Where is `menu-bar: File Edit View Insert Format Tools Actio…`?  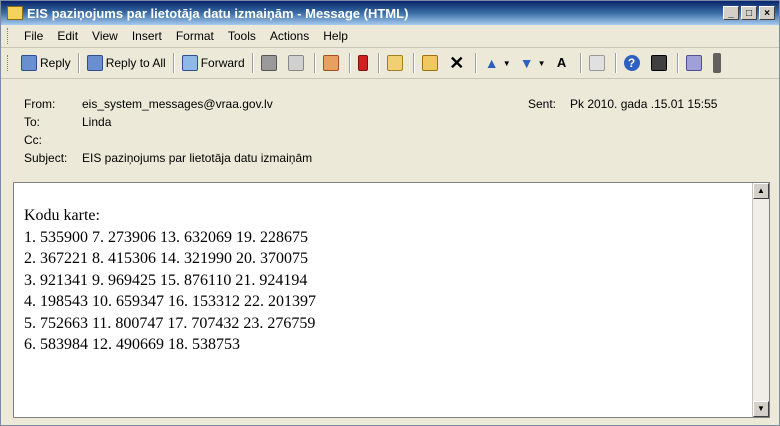 menu-bar: File Edit View Insert Format Tools Actio… is located at coordinates (390, 36).